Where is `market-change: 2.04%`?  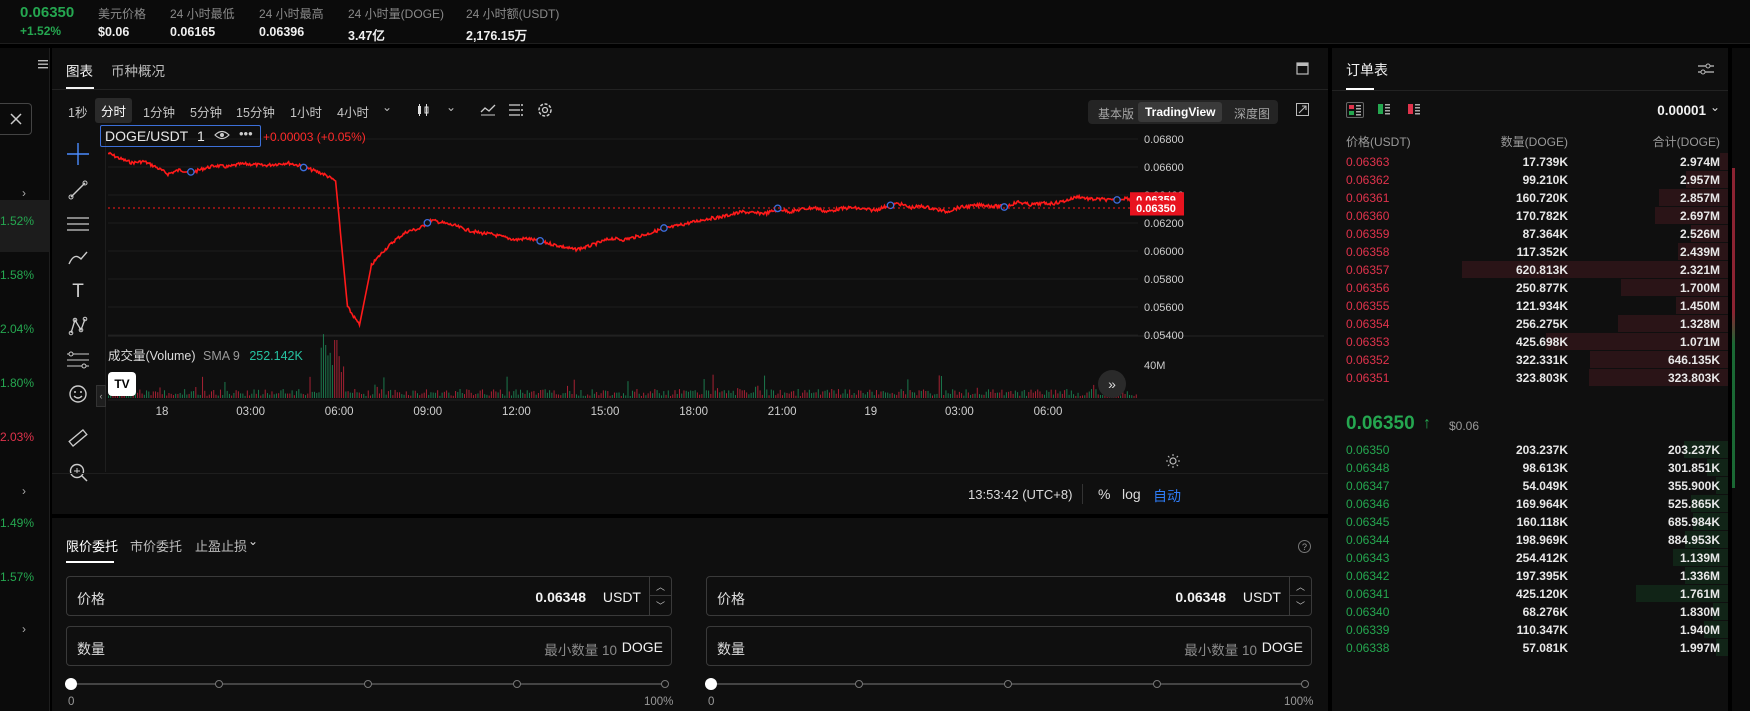
market-change: 2.04% is located at coordinates (17, 329).